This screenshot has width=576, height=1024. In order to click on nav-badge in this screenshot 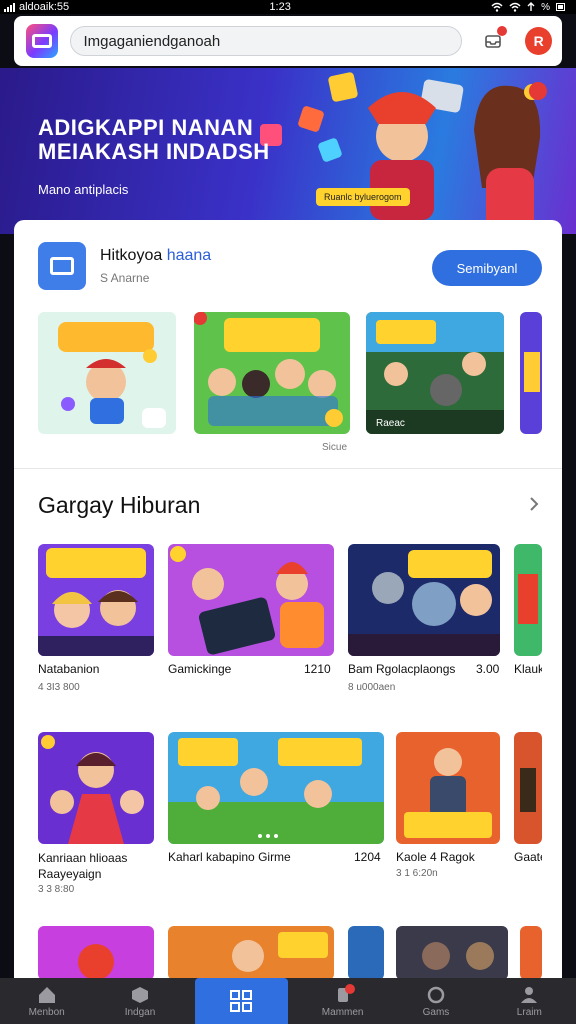, I will do `click(349, 989)`.